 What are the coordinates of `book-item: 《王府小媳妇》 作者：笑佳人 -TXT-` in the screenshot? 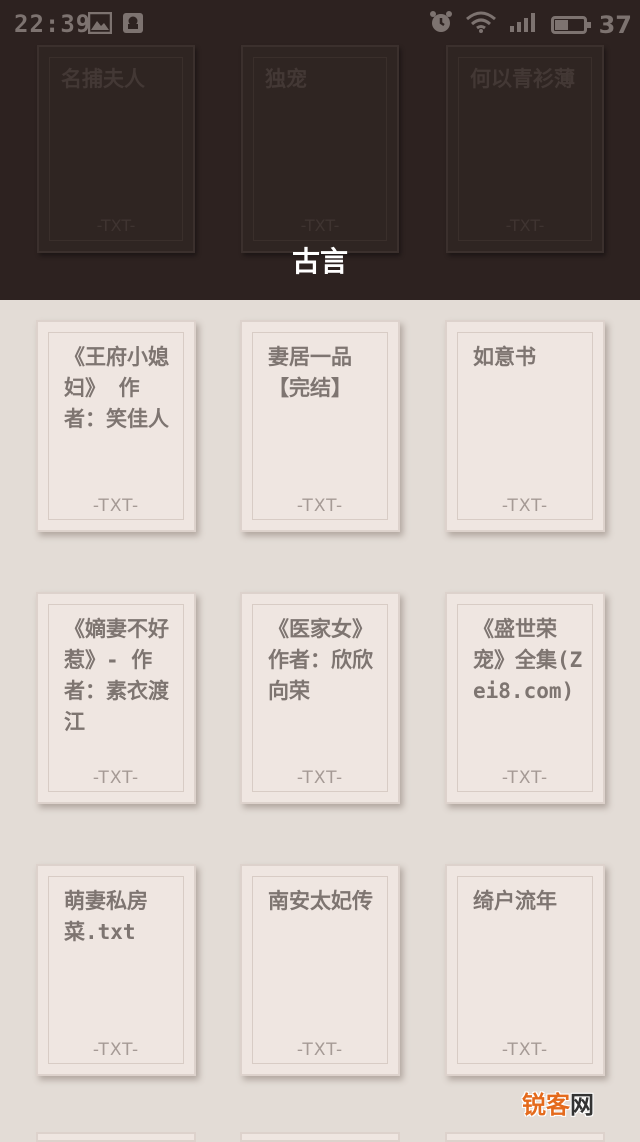 It's located at (116, 426).